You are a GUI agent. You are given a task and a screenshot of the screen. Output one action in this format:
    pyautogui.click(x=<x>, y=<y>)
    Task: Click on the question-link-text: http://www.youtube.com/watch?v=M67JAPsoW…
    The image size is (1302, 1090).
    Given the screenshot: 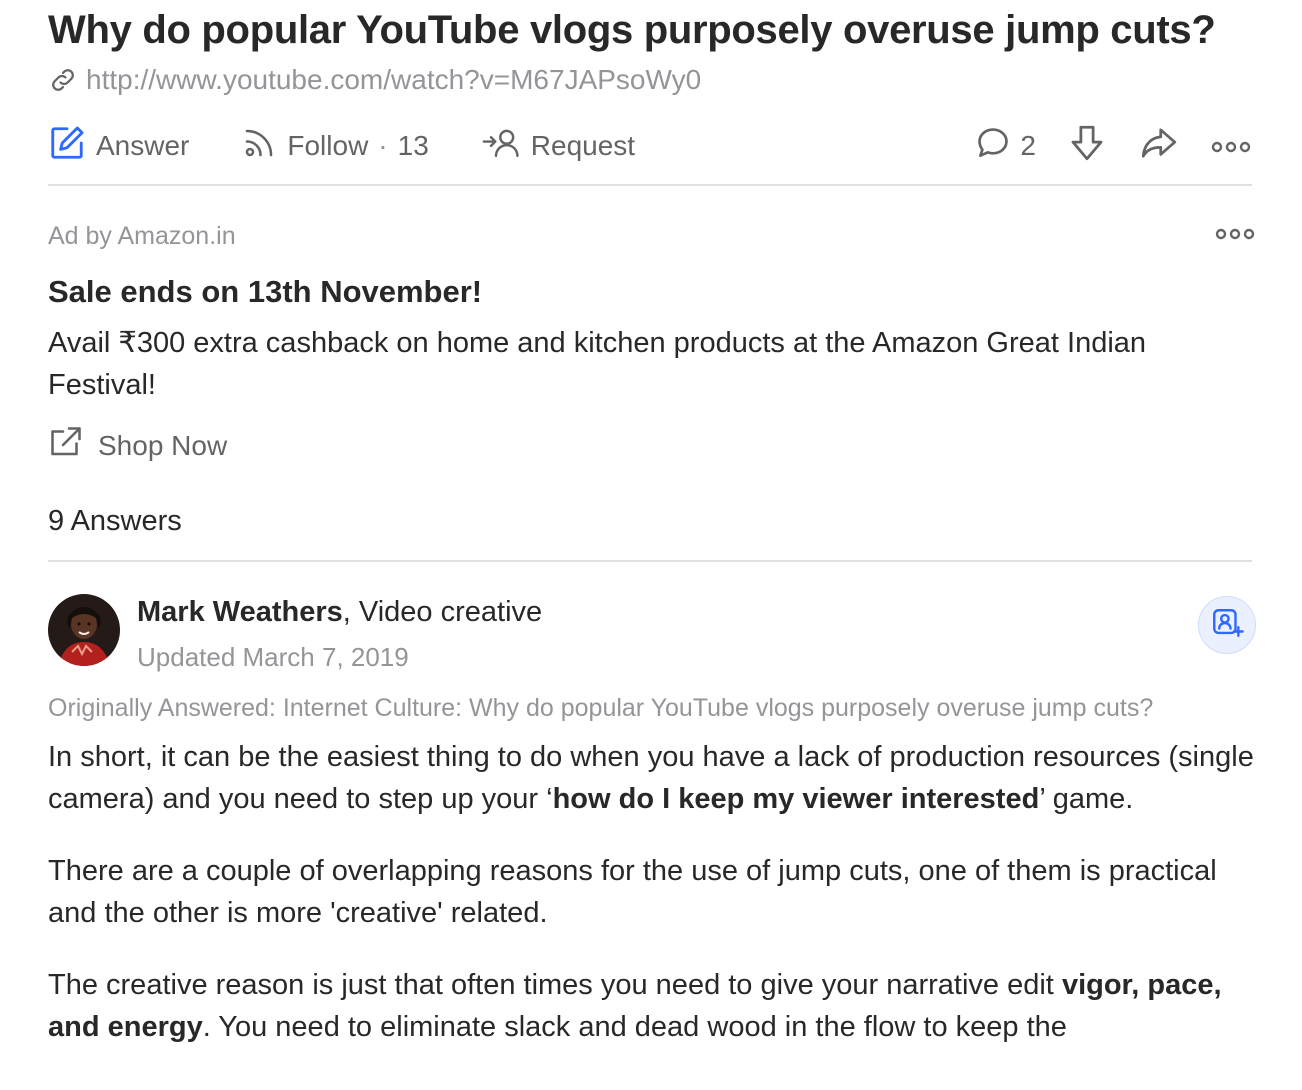 What is the action you would take?
    pyautogui.click(x=394, y=79)
    